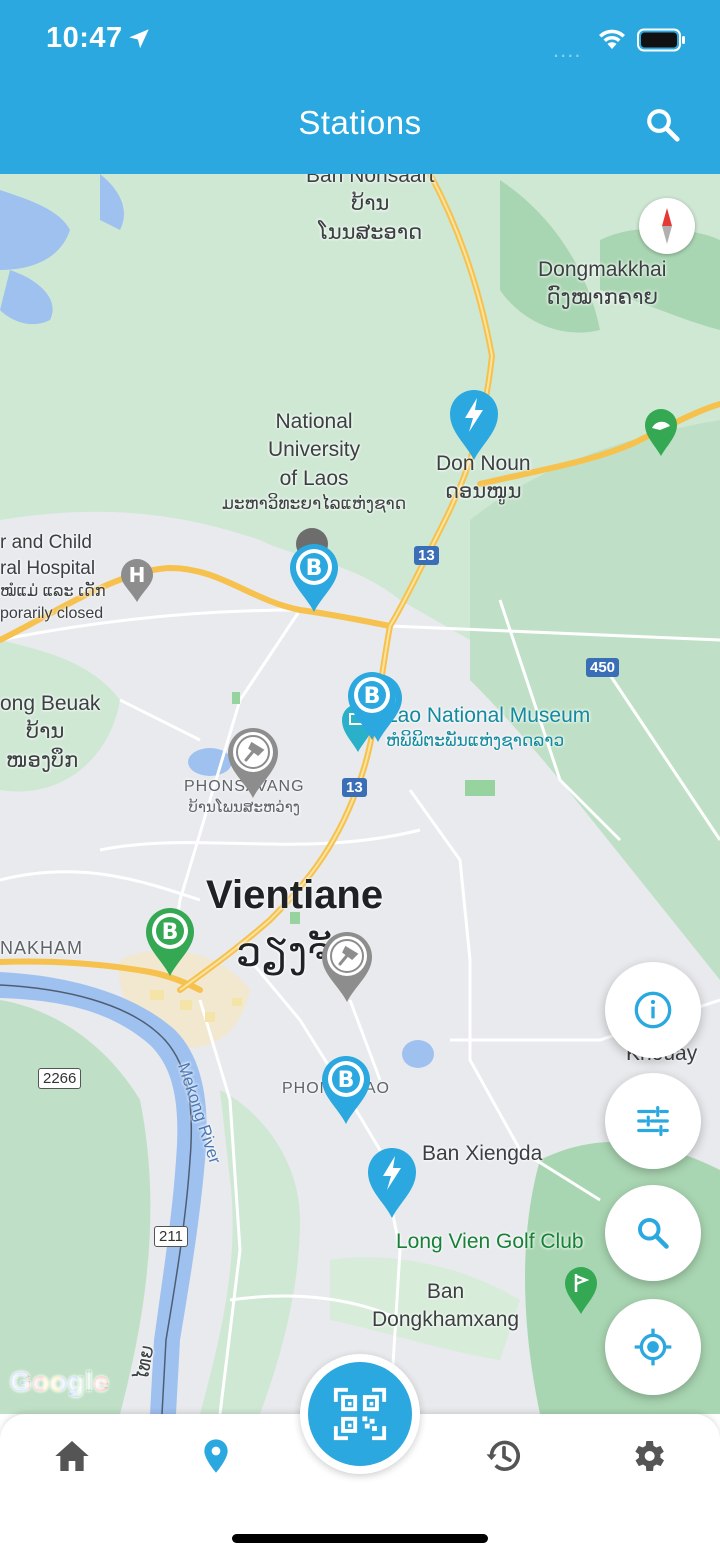 This screenshot has width=720, height=1558. I want to click on park-poi-icon, so click(661, 432).